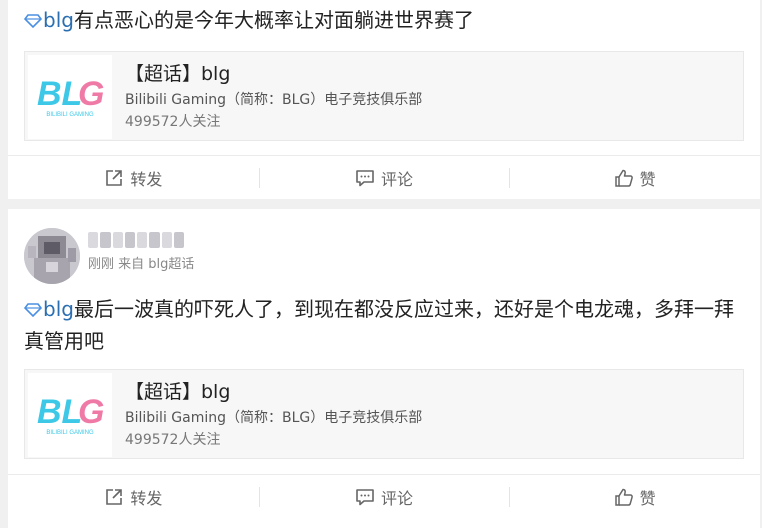 The height and width of the screenshot is (528, 762). What do you see at coordinates (52, 256) in the screenshot?
I see `avatar` at bounding box center [52, 256].